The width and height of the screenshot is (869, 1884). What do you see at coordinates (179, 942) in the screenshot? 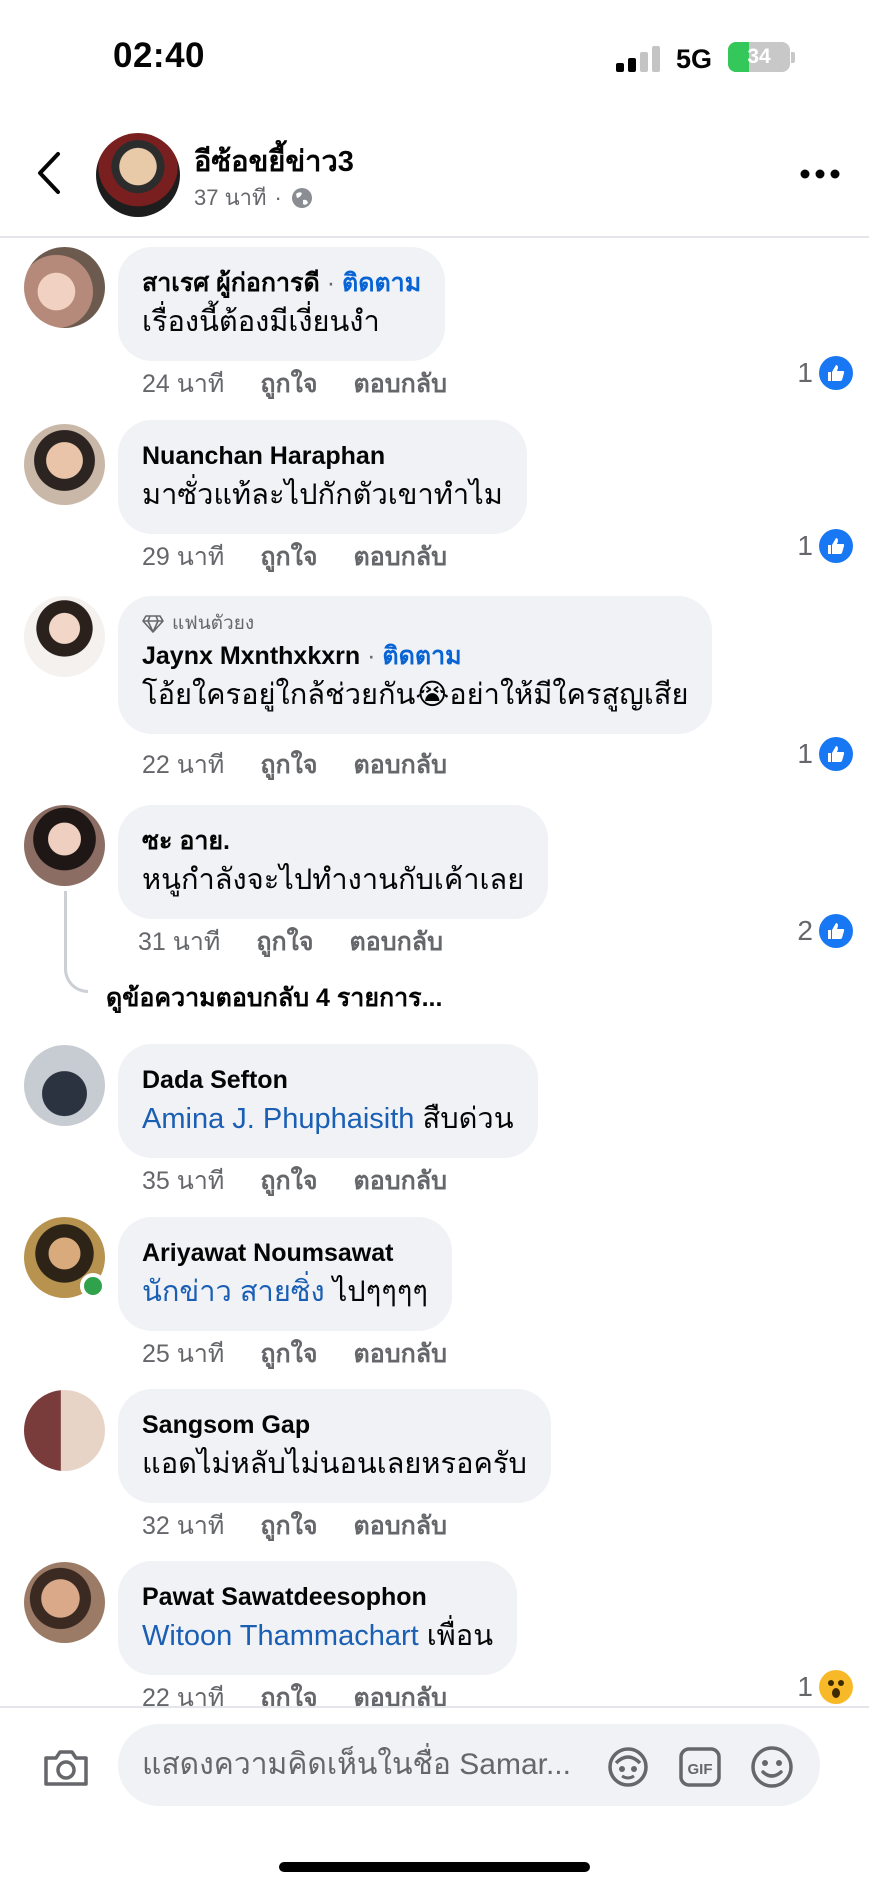
I see `comment-time: 31 นาที` at bounding box center [179, 942].